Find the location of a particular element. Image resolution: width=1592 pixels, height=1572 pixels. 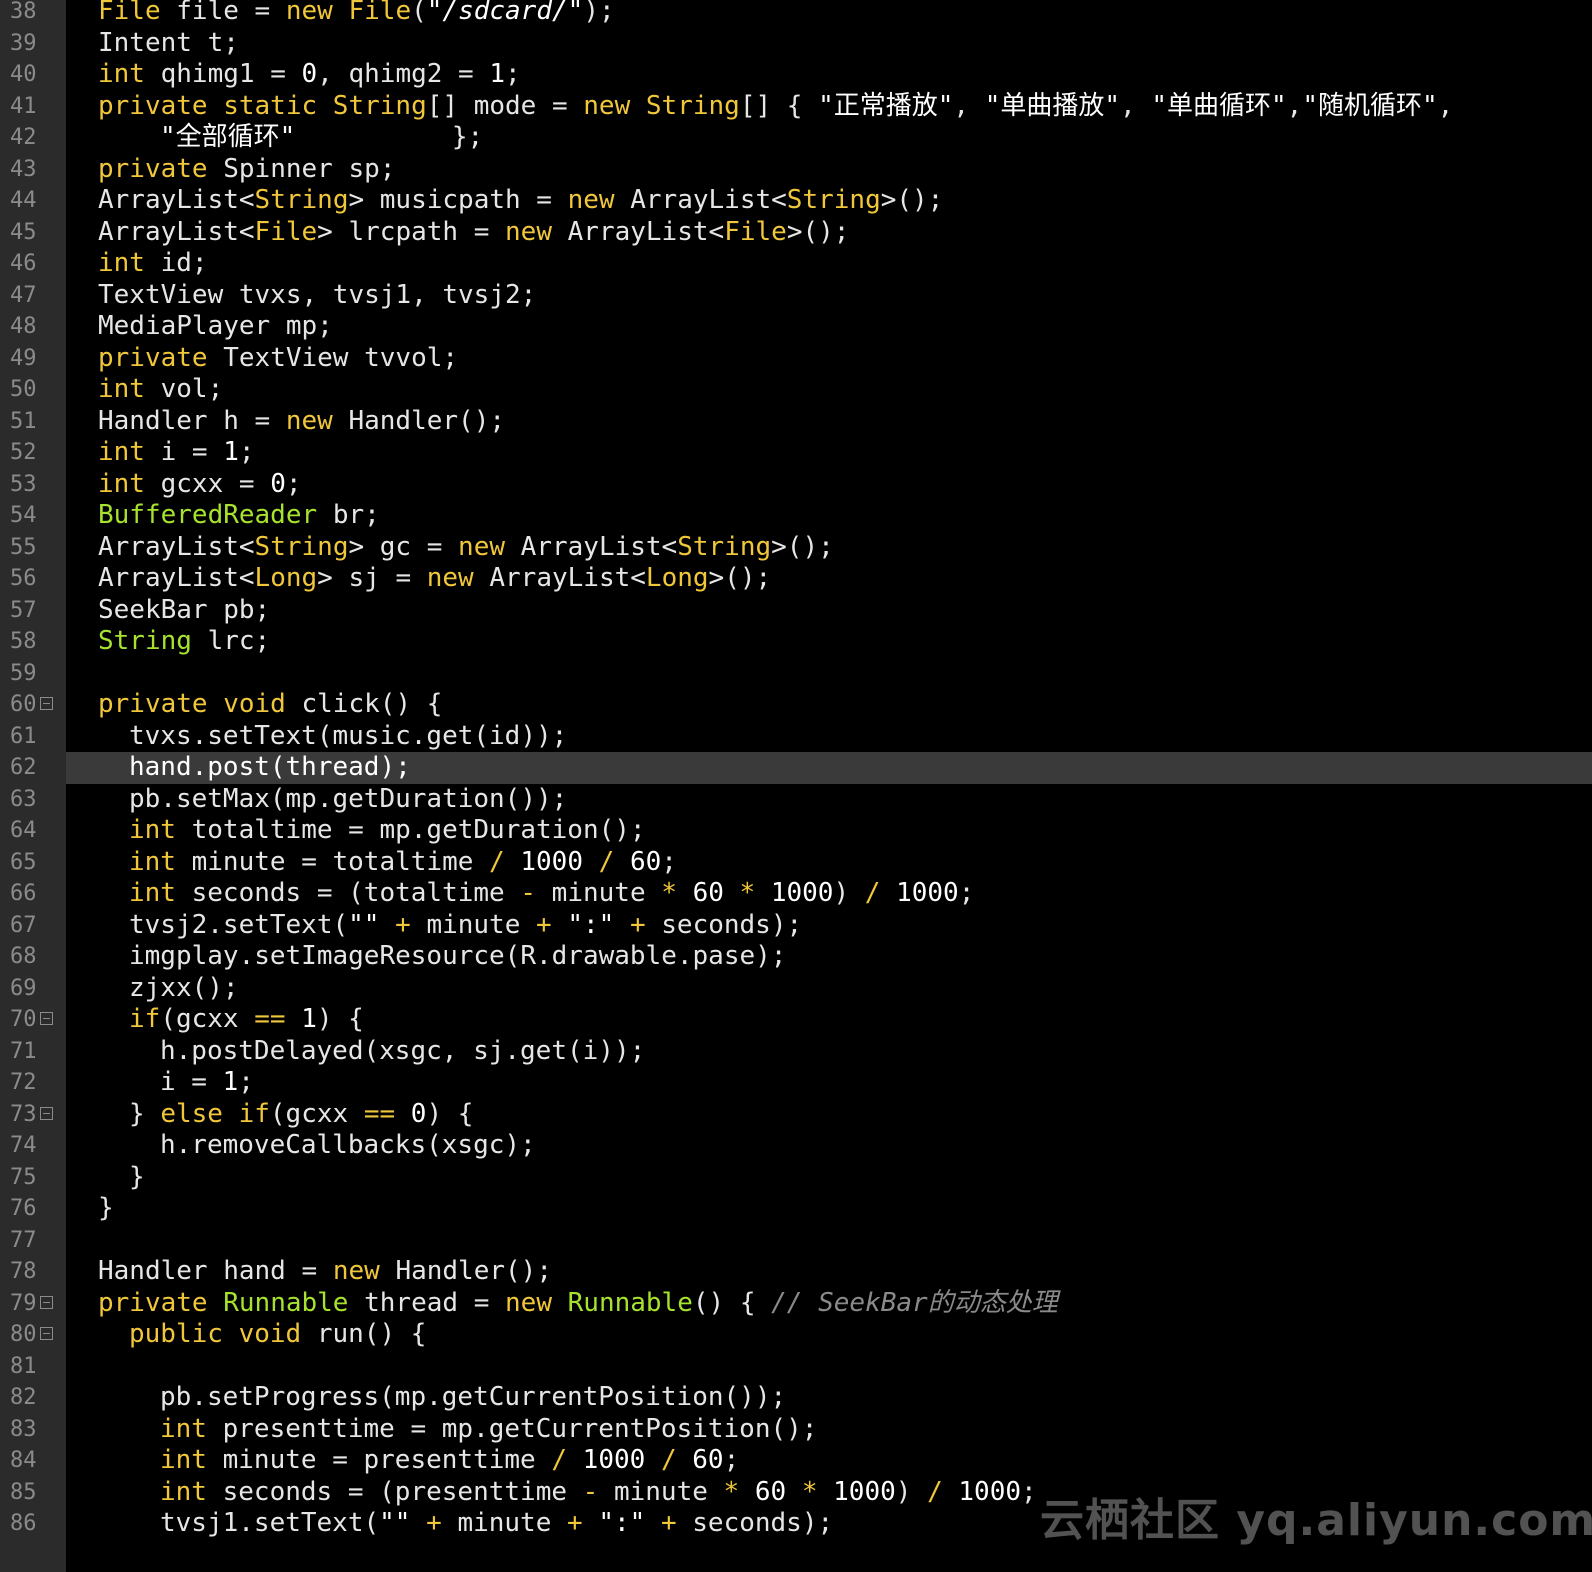

gutter-cell: 38 is located at coordinates (33, 14).